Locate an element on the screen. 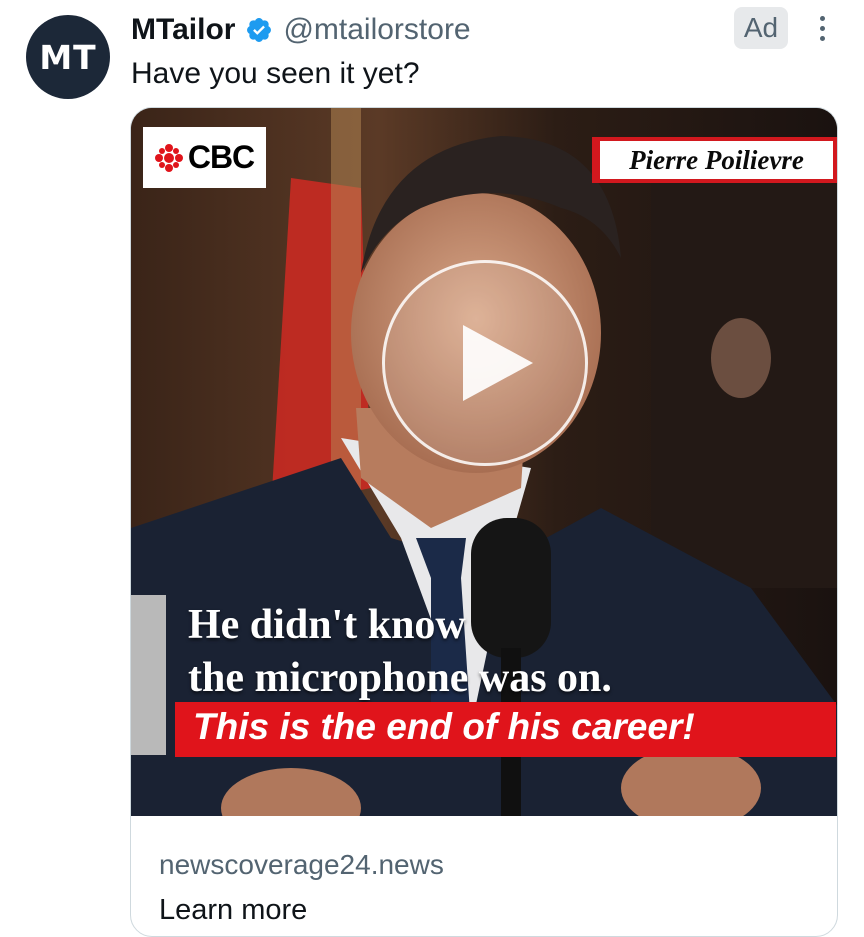 The width and height of the screenshot is (864, 937). name-tag-text: Pierre Poilievre is located at coordinates (716, 160).